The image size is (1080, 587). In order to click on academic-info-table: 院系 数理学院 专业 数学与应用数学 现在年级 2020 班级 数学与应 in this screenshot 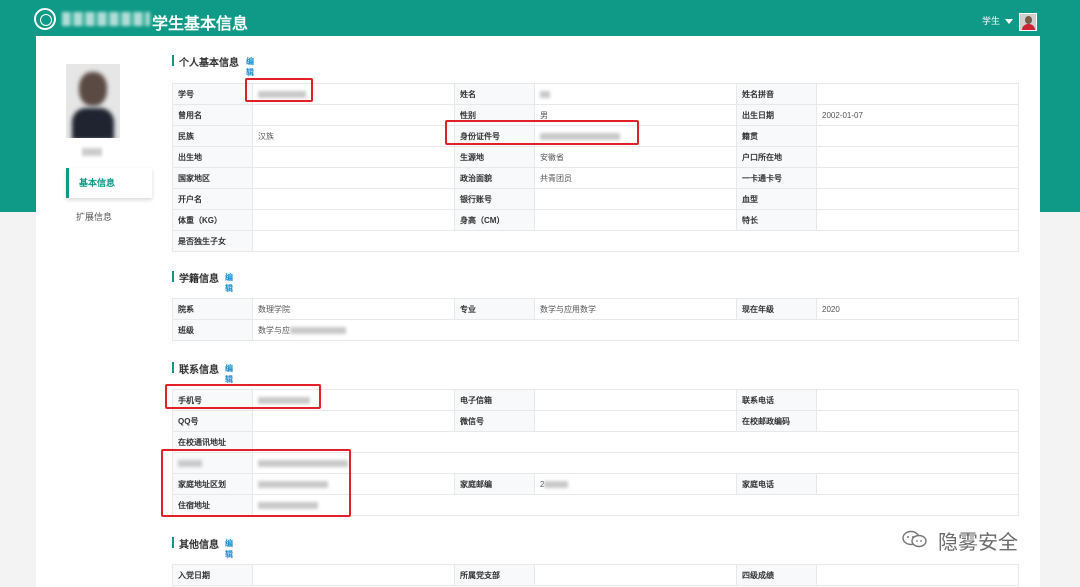, I will do `click(595, 319)`.